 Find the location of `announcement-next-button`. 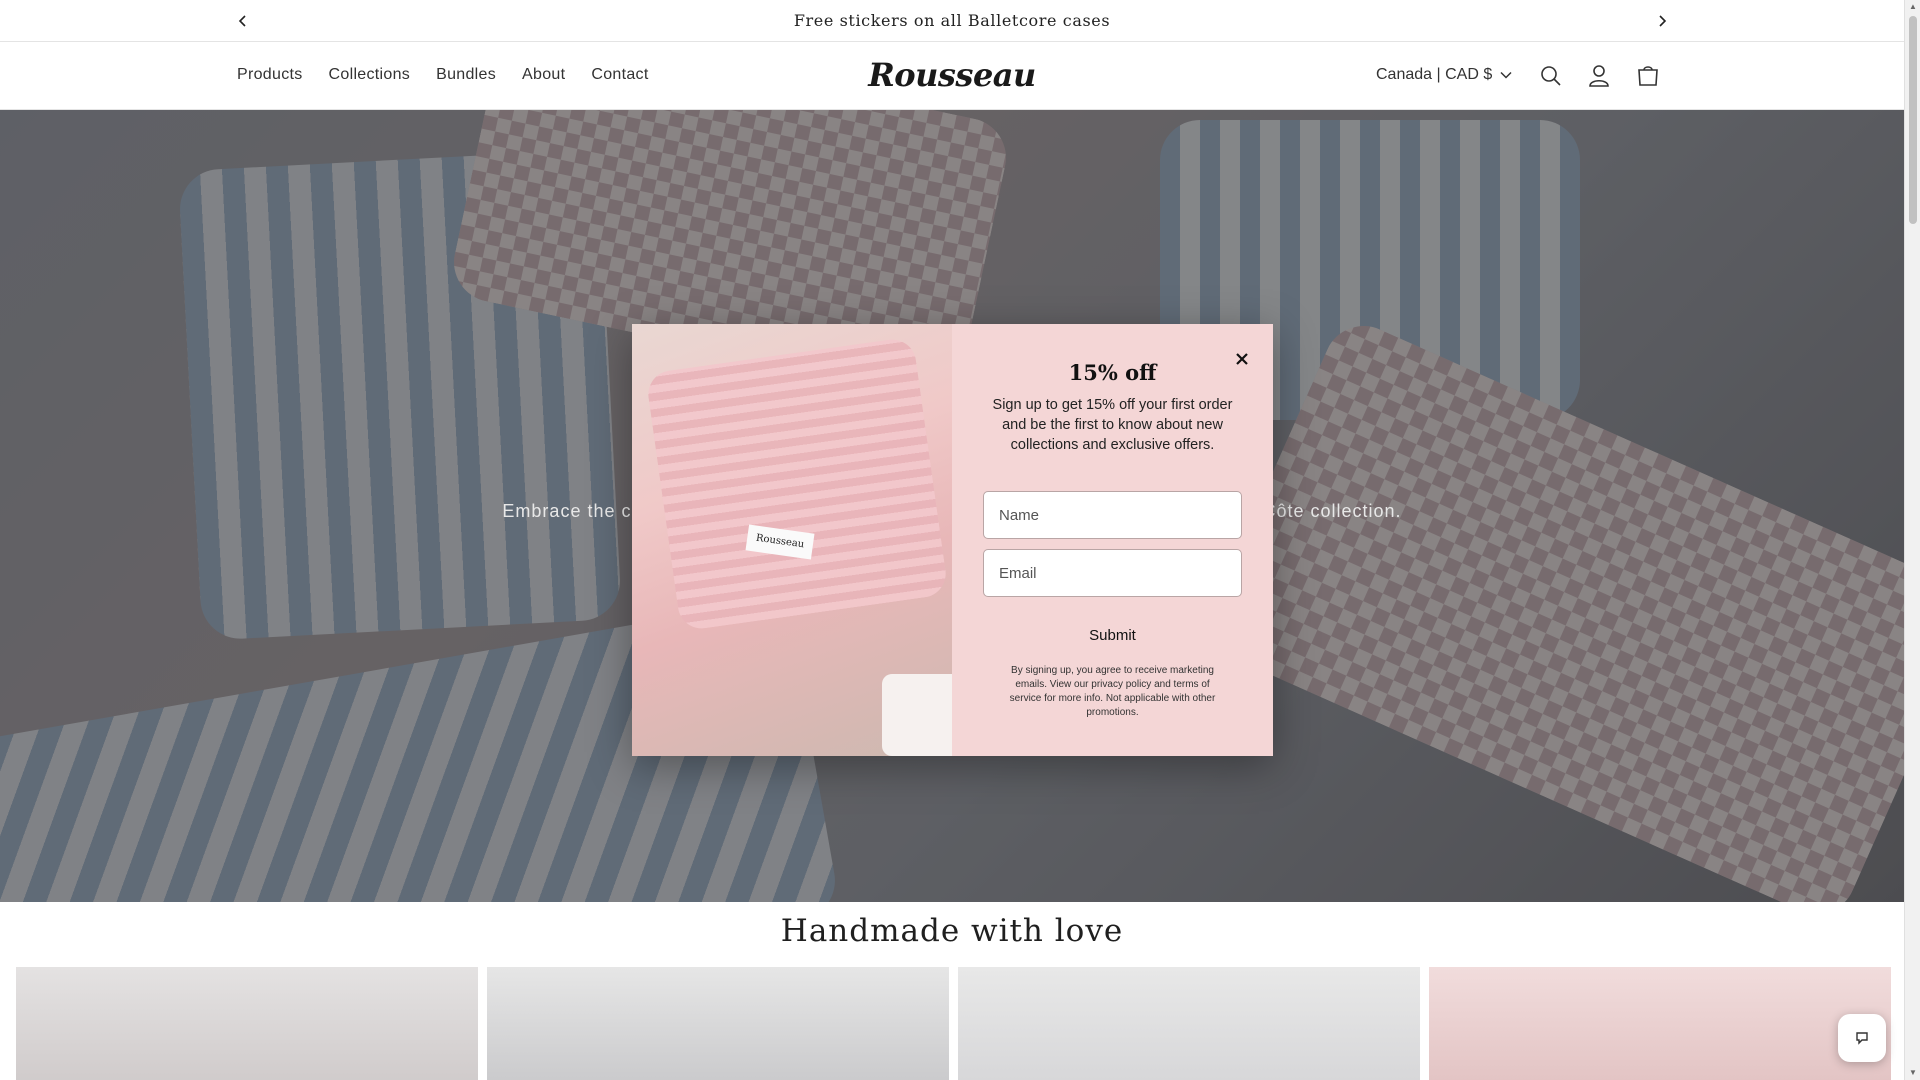

announcement-next-button is located at coordinates (1662, 21).